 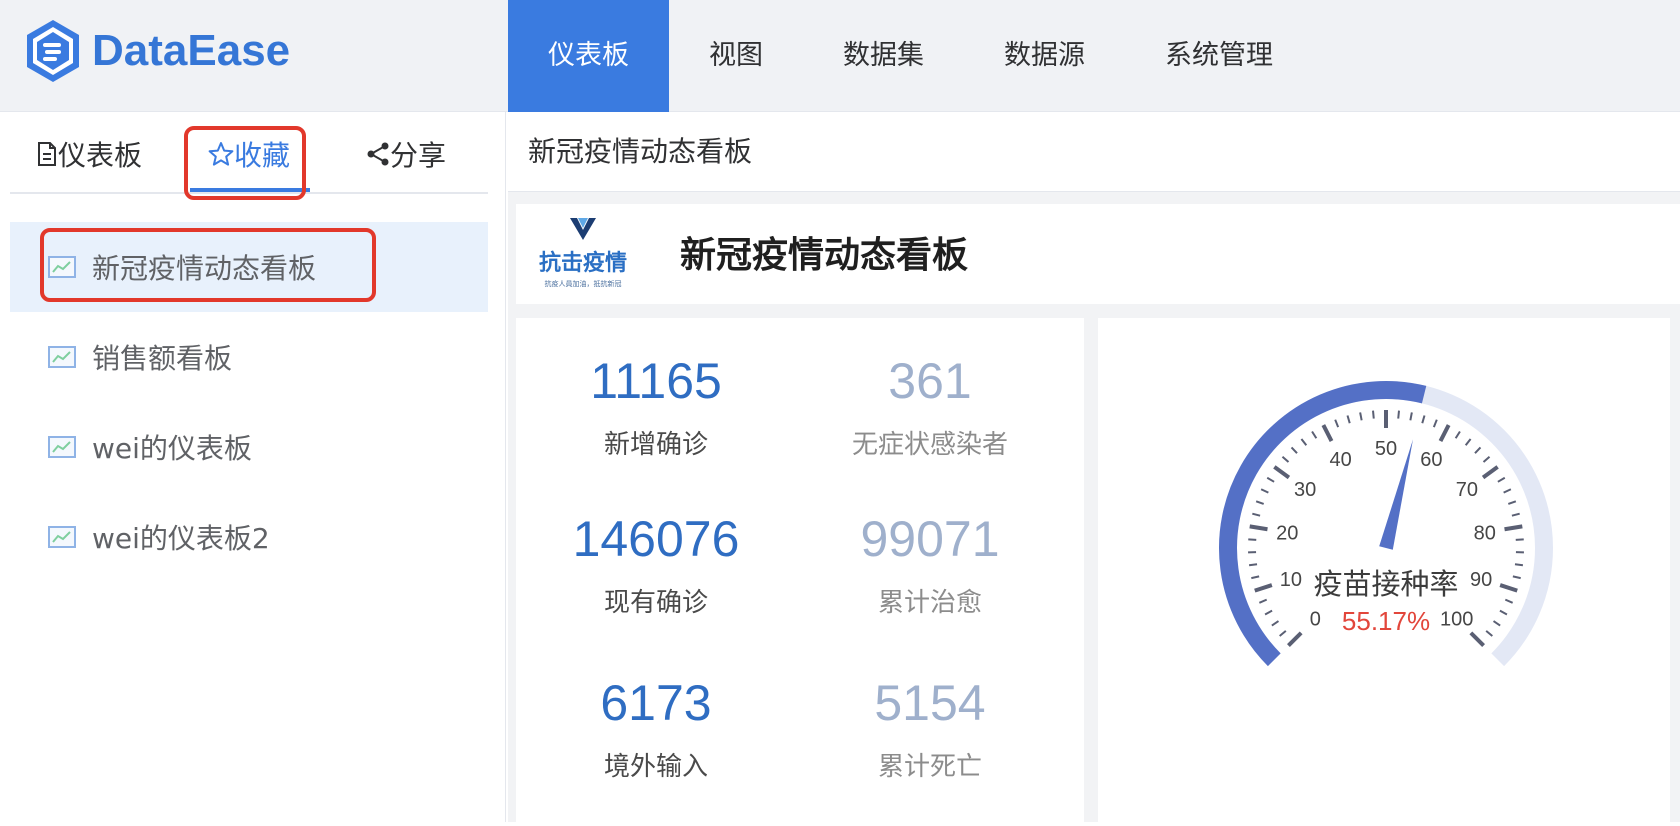 What do you see at coordinates (930, 703) in the screenshot?
I see `stat-value: 5154` at bounding box center [930, 703].